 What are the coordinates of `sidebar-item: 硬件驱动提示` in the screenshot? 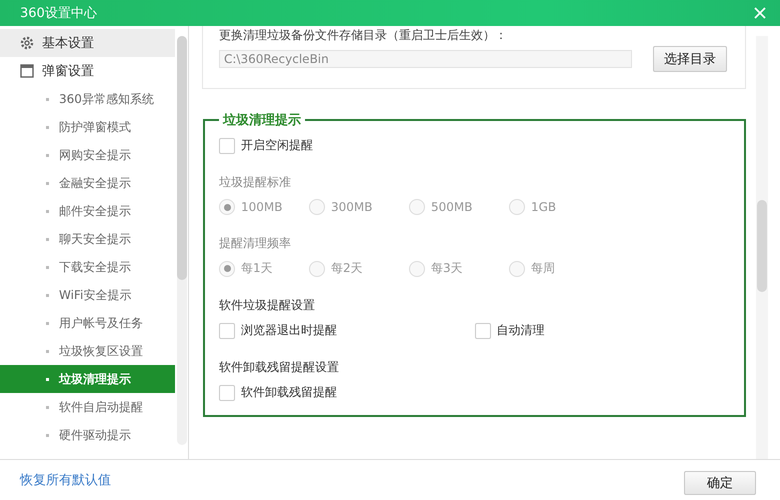 It's located at (87, 435).